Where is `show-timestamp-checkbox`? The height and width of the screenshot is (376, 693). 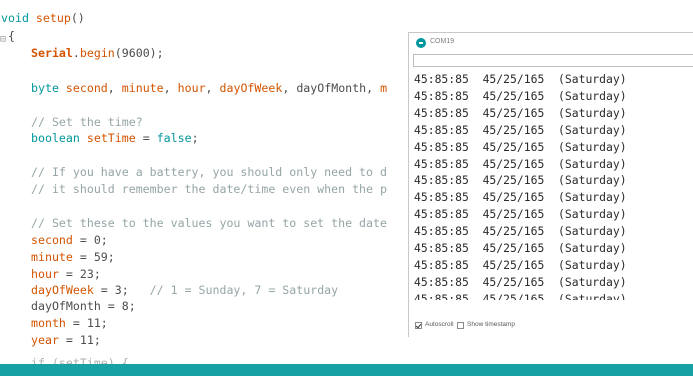 show-timestamp-checkbox is located at coordinates (460, 325).